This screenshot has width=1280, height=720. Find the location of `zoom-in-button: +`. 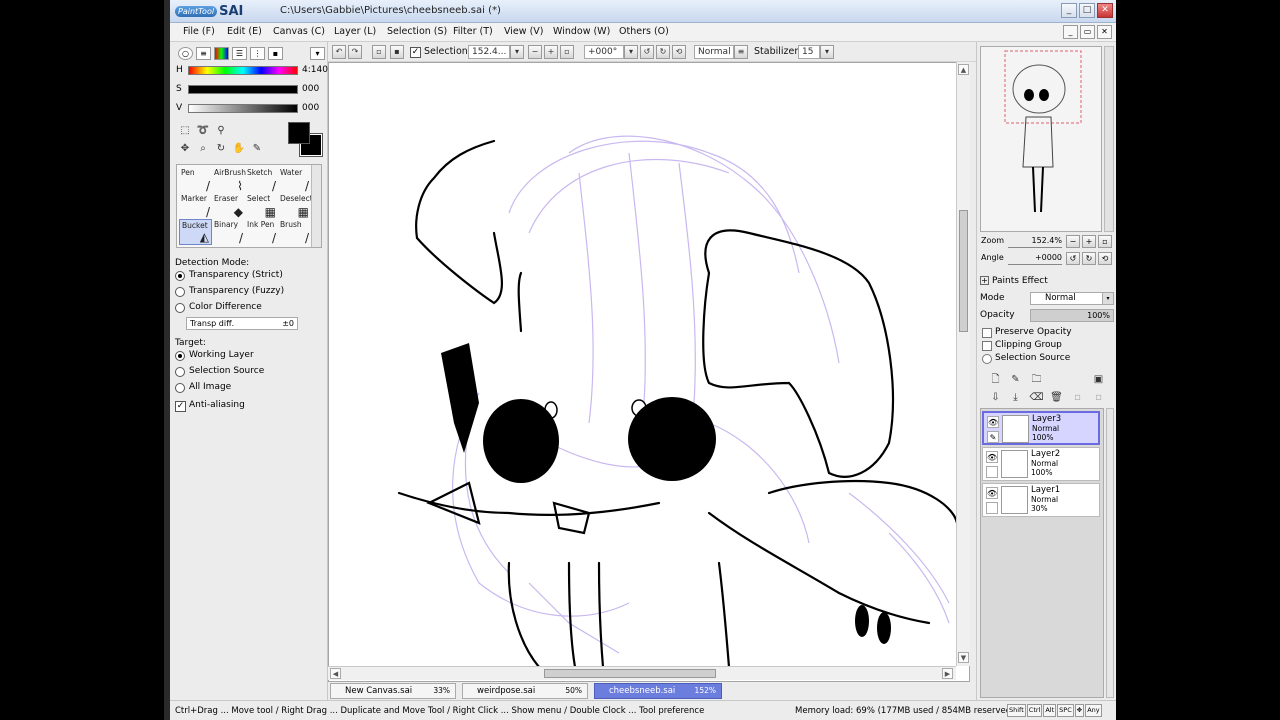

zoom-in-button: + is located at coordinates (551, 52).